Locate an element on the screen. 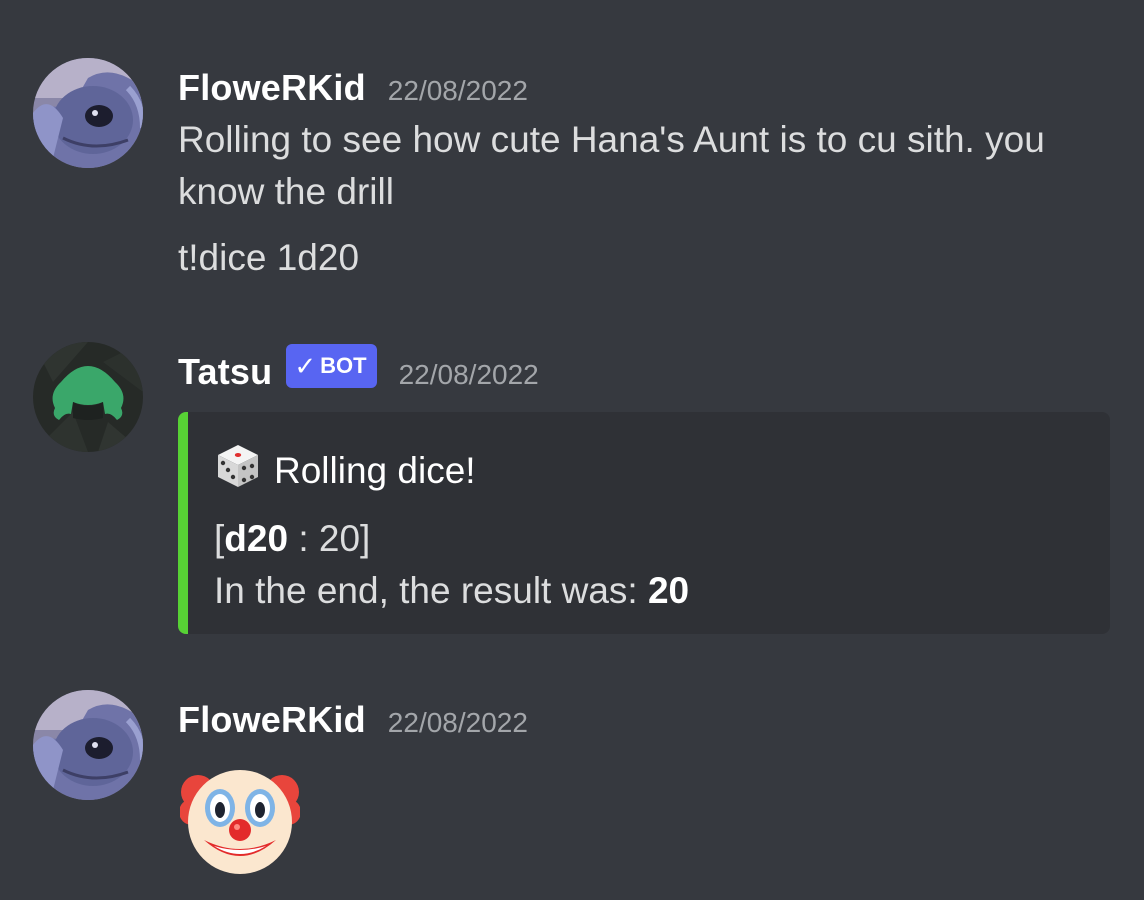 Image resolution: width=1144 pixels, height=900 pixels. tatsu-avatar-icon is located at coordinates (88, 397).